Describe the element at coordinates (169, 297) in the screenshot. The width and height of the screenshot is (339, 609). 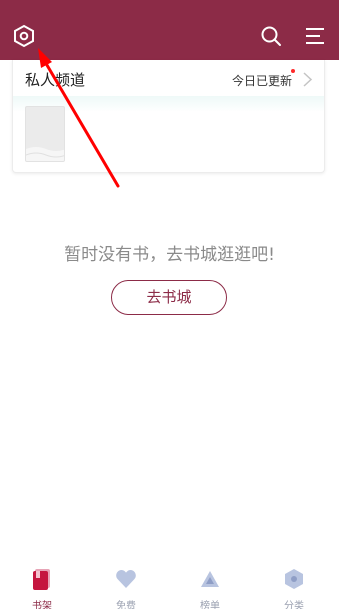
I see `go-bookstore-button: 去书城` at that location.